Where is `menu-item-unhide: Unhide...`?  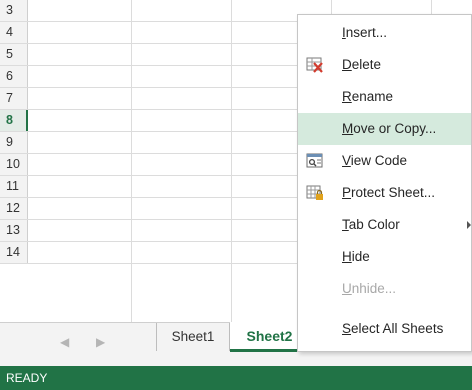
menu-item-unhide: Unhide... is located at coordinates (384, 289).